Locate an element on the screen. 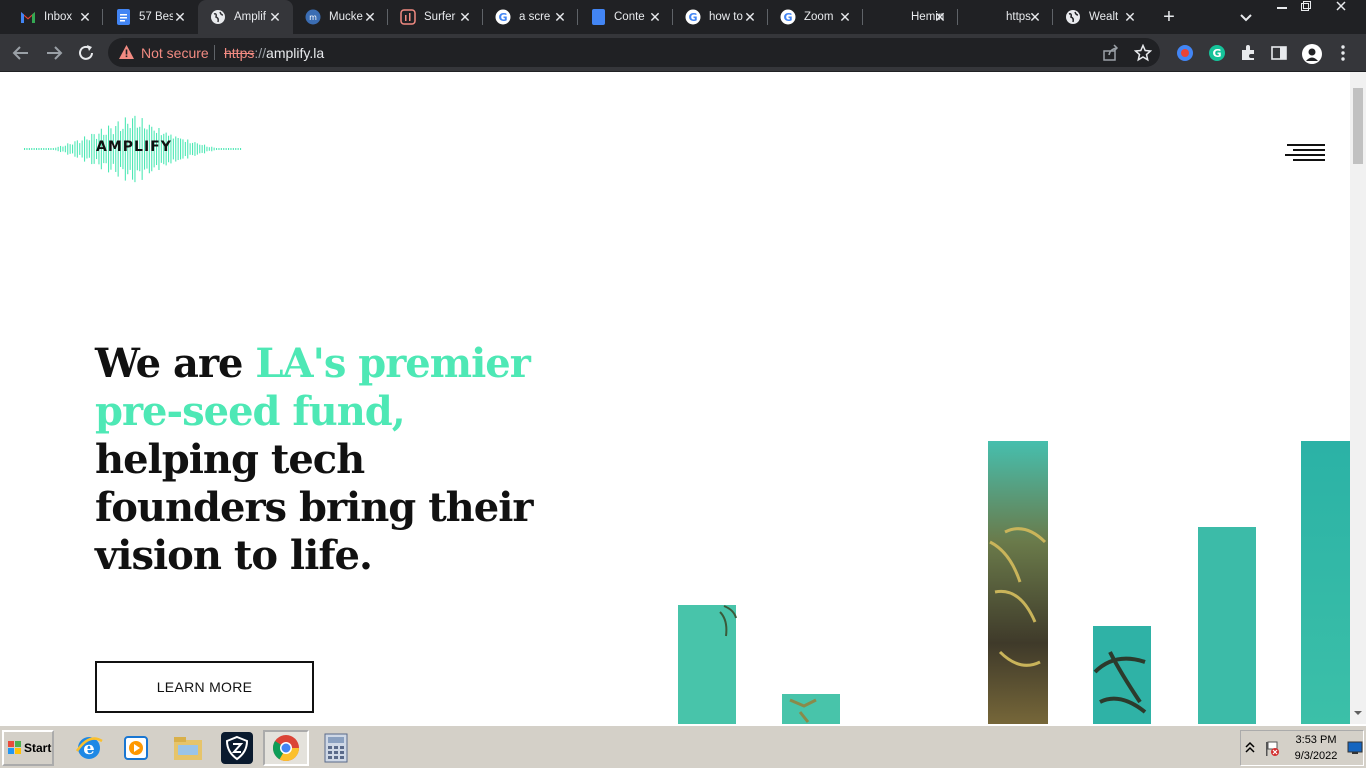  close-window-button is located at coordinates (1341, 9).